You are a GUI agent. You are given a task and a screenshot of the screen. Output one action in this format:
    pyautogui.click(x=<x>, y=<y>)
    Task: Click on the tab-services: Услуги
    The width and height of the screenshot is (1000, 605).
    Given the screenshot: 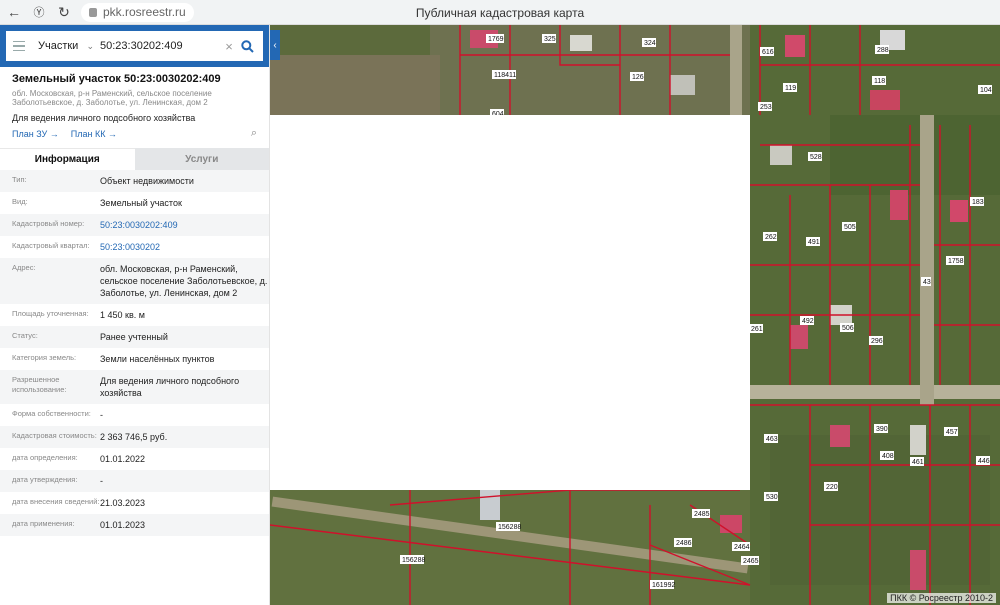 What is the action you would take?
    pyautogui.click(x=201, y=159)
    